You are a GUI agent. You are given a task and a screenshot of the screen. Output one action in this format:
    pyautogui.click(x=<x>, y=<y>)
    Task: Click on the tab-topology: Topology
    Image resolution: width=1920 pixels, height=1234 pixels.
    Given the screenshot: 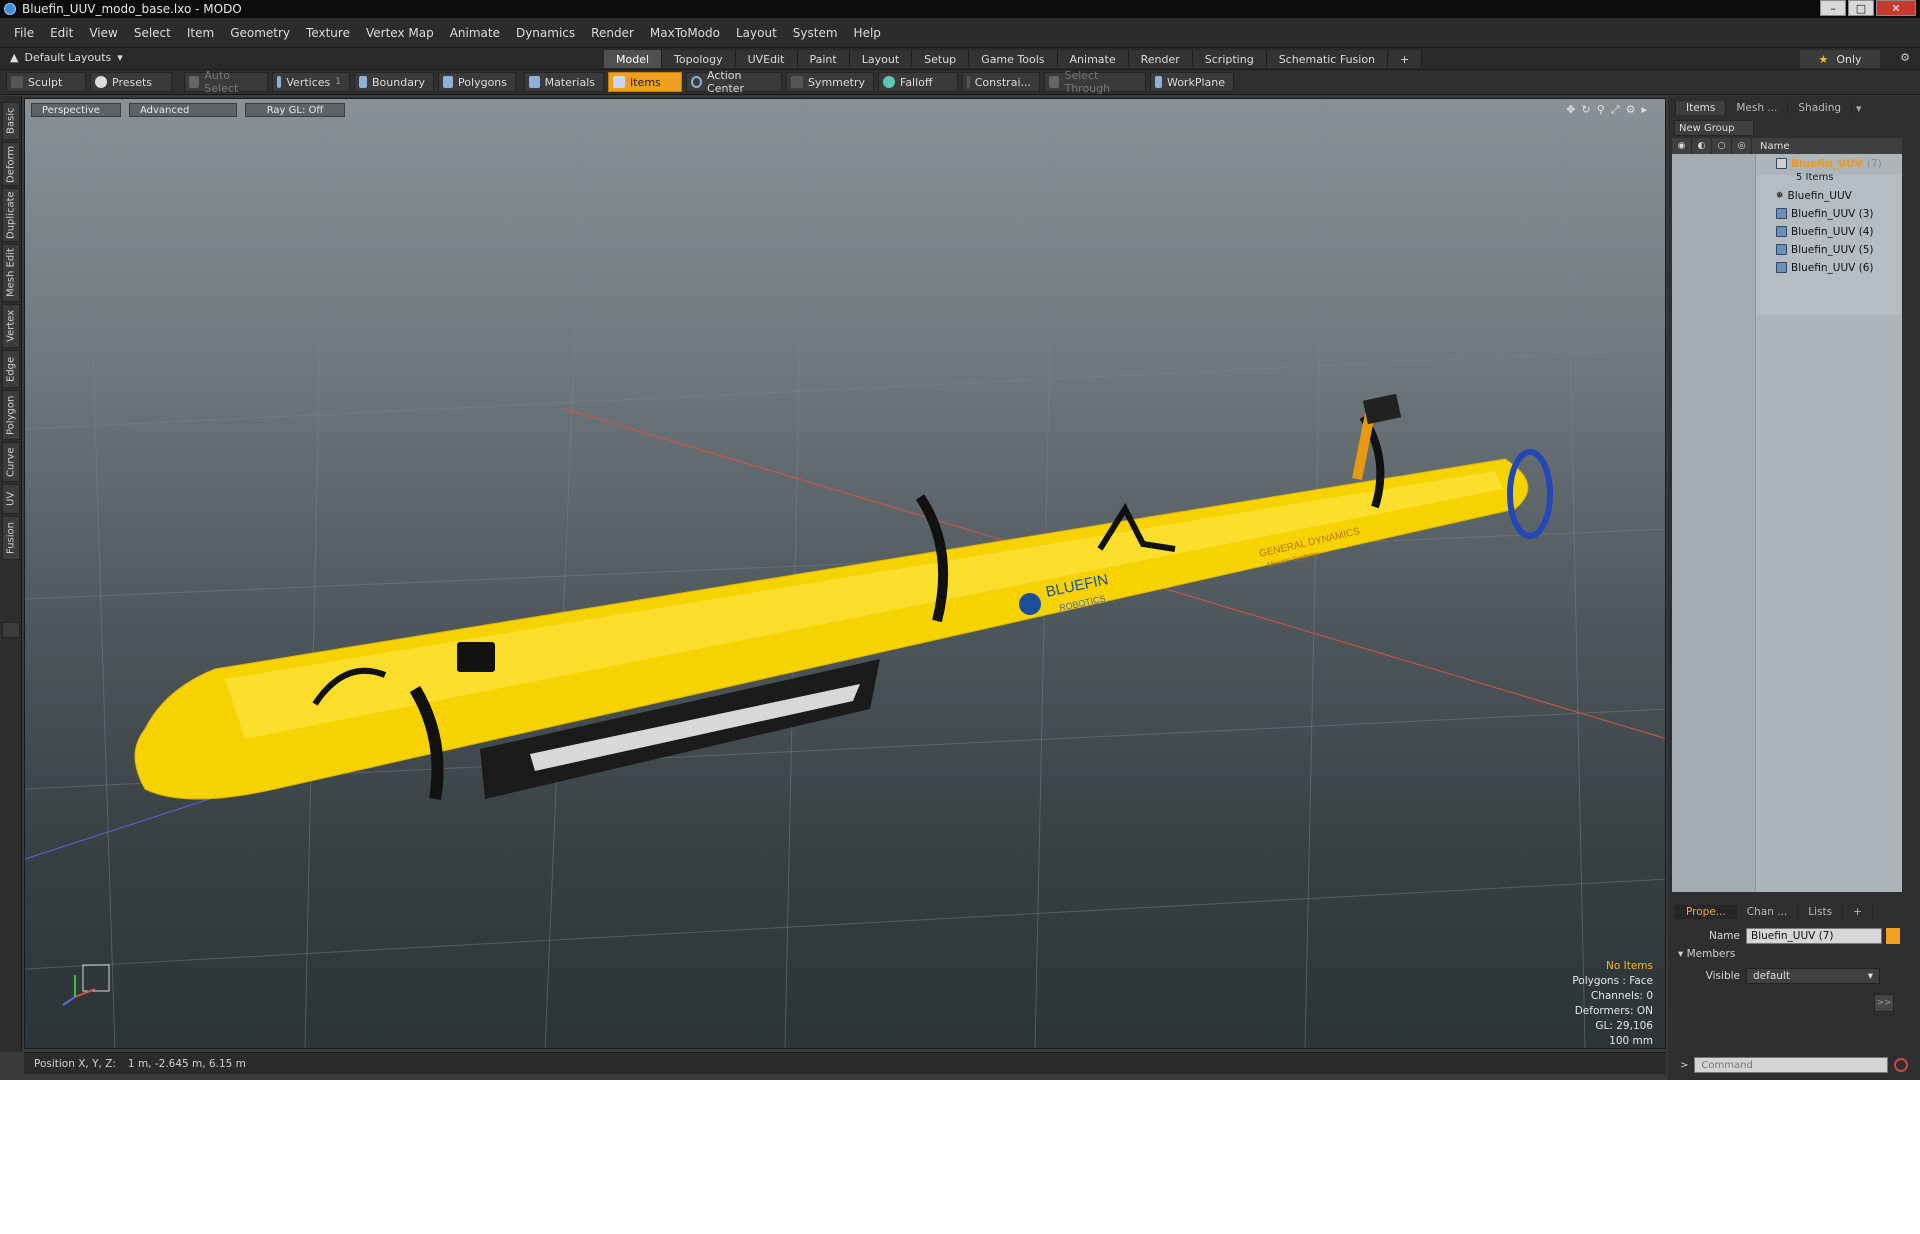 What is the action you would take?
    pyautogui.click(x=699, y=59)
    